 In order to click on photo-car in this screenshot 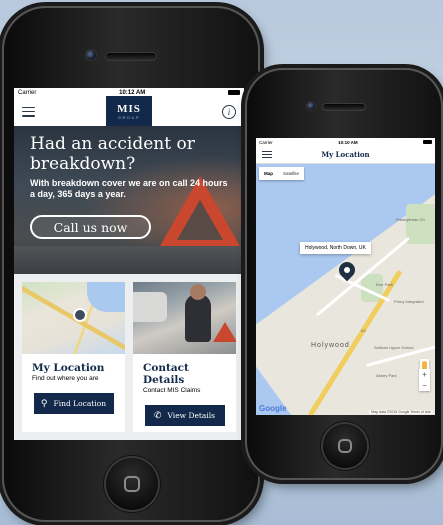, I will do `click(150, 307)`.